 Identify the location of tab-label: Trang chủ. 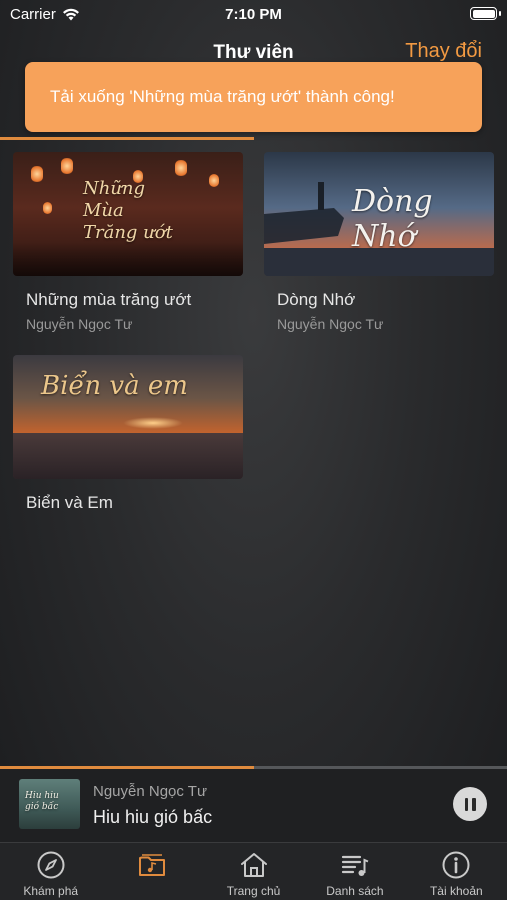
(253, 891).